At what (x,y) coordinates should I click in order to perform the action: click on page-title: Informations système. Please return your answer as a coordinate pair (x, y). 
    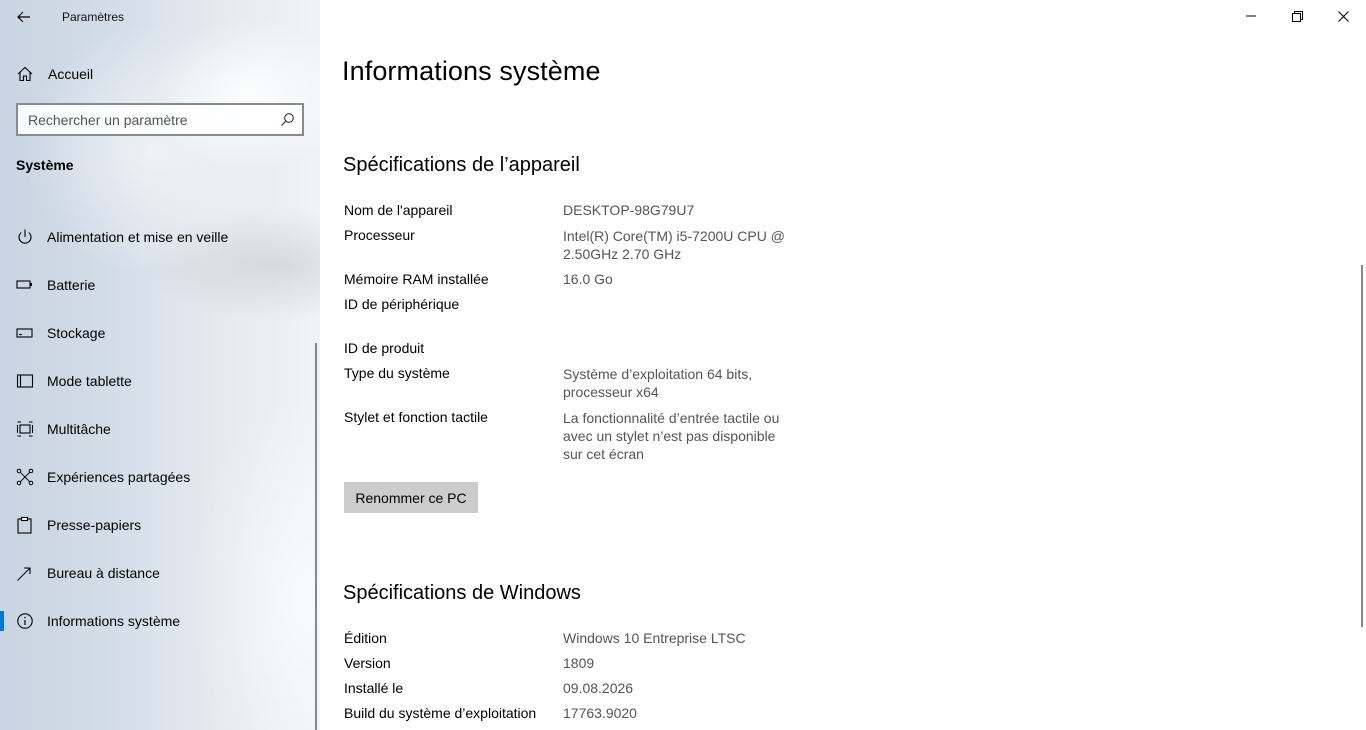
    Looking at the image, I should click on (471, 71).